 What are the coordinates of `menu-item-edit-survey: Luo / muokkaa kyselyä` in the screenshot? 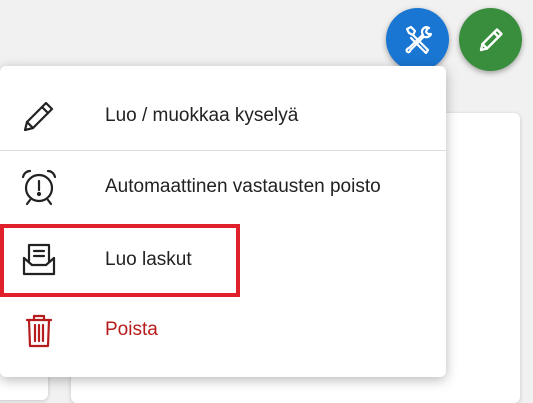 It's located at (223, 116).